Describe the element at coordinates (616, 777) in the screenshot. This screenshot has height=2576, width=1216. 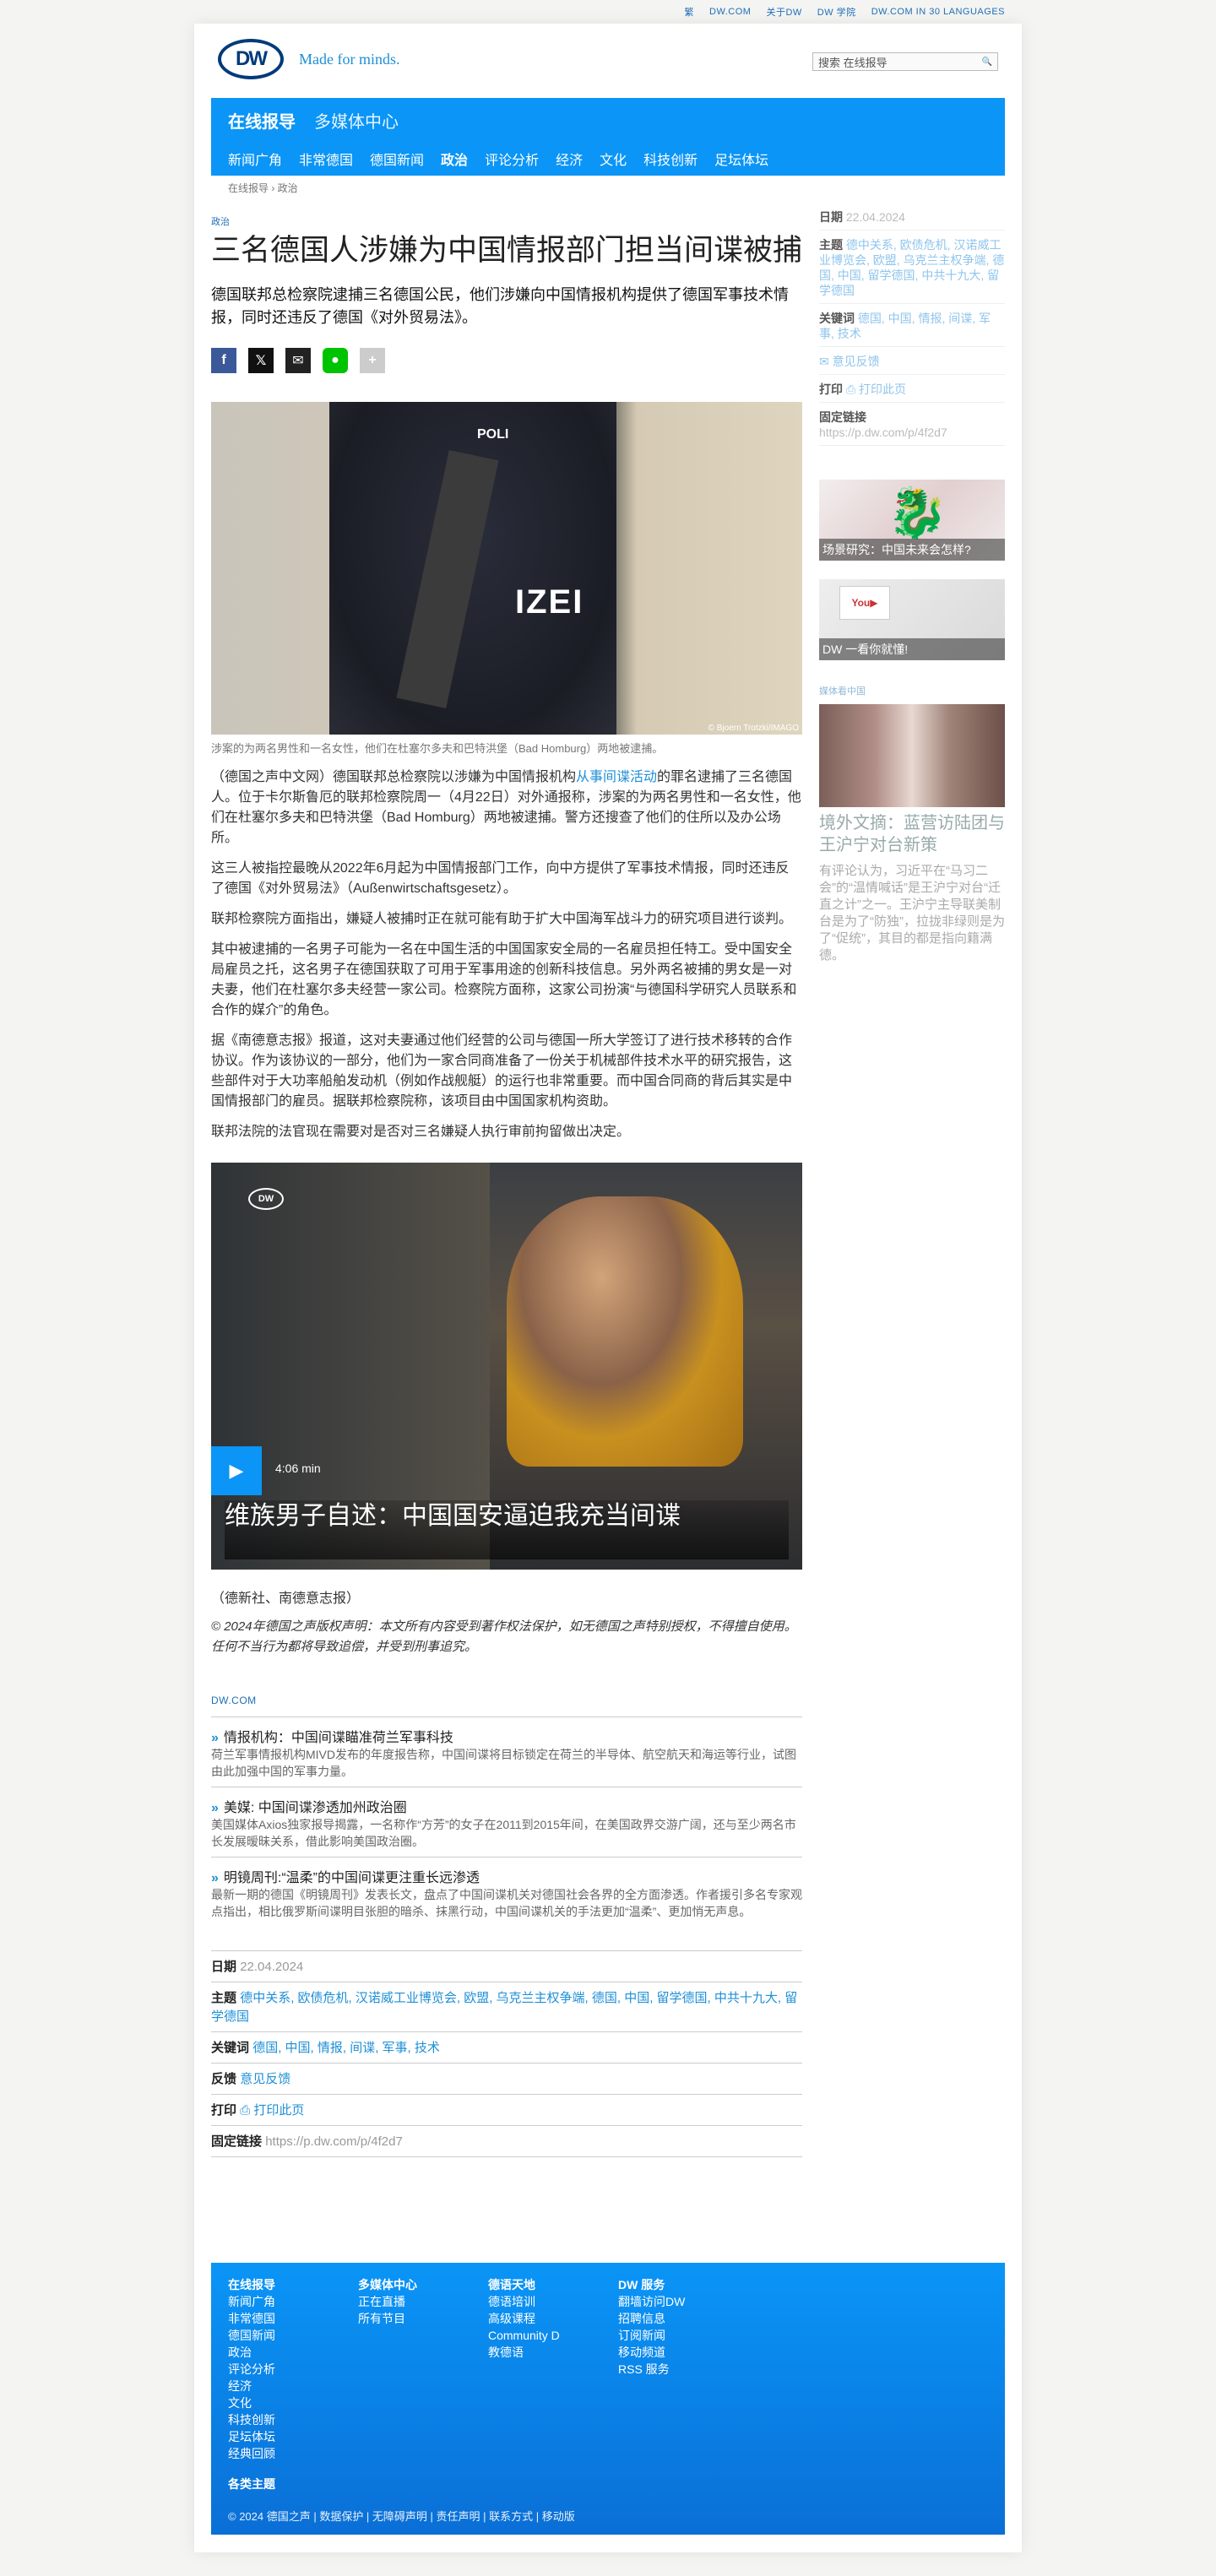
I see `inline-link-espionage: 从事间谍活动` at that location.